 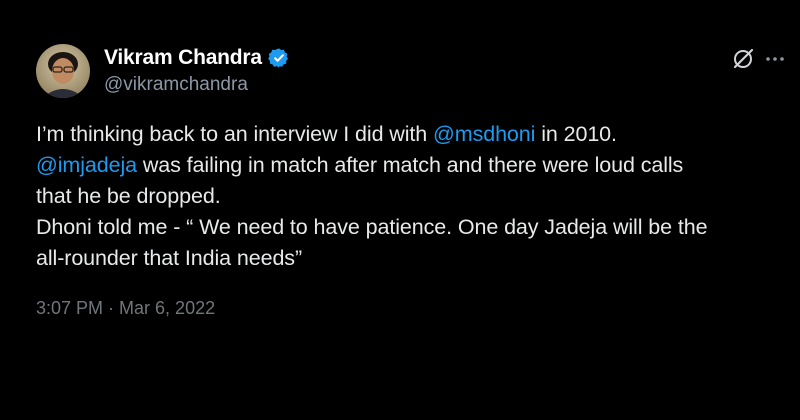 I want to click on tweet-line-3: that he be dropped., so click(x=128, y=196).